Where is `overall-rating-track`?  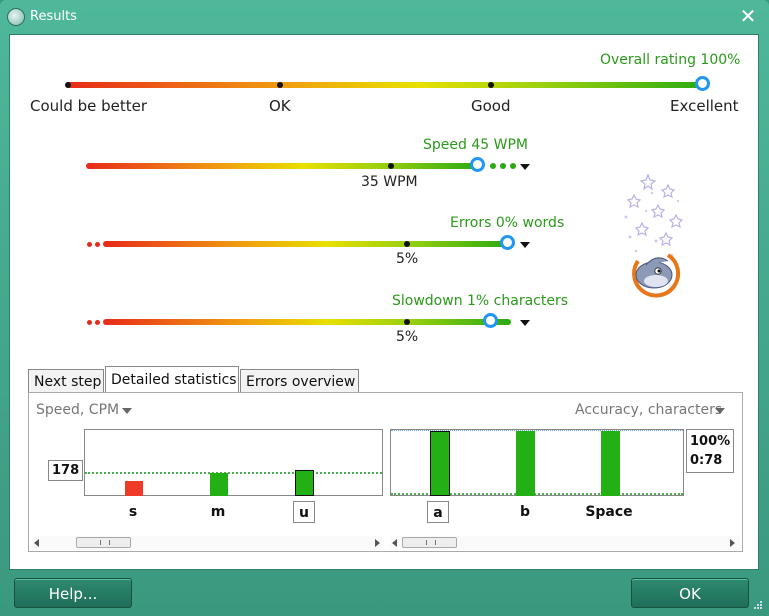
overall-rating-track is located at coordinates (385, 85).